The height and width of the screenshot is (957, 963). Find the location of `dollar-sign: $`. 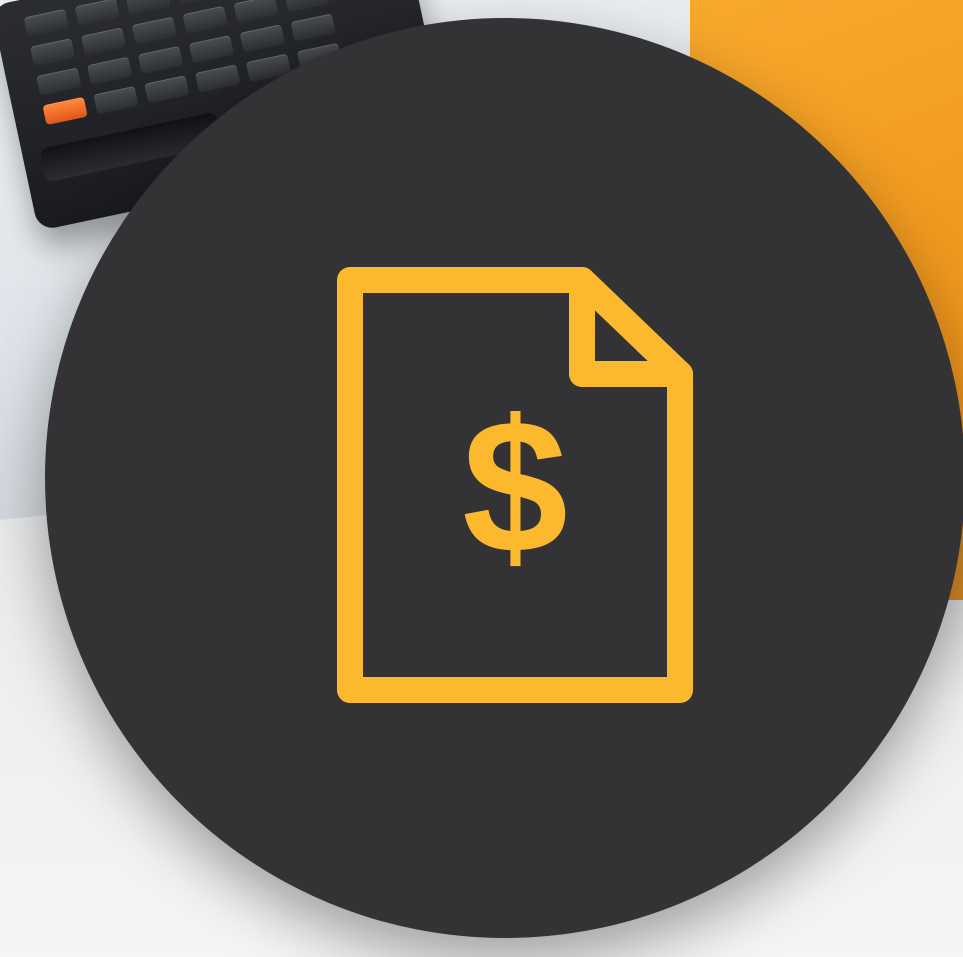

dollar-sign: $ is located at coordinates (515, 487).